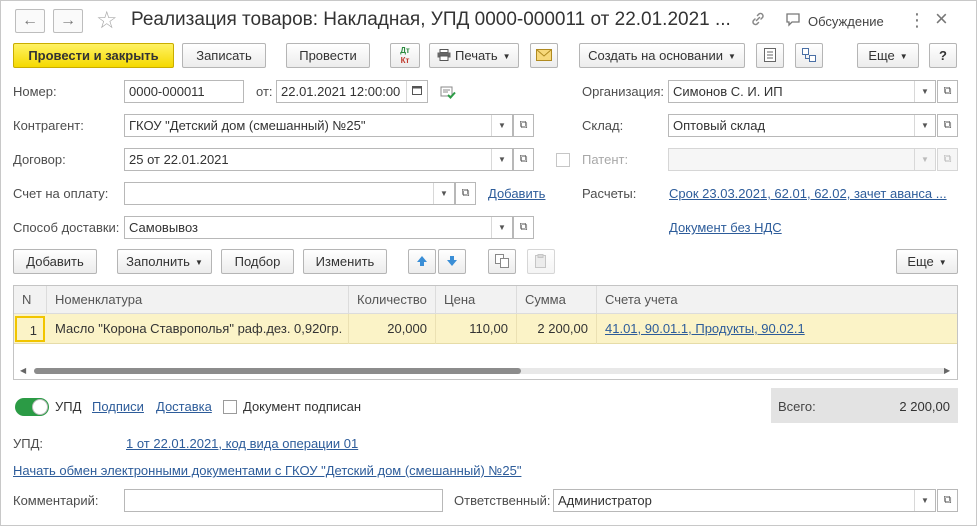 This screenshot has width=977, height=526. Describe the element at coordinates (474, 55) in the screenshot. I see `print-button: Печать ▼` at that location.